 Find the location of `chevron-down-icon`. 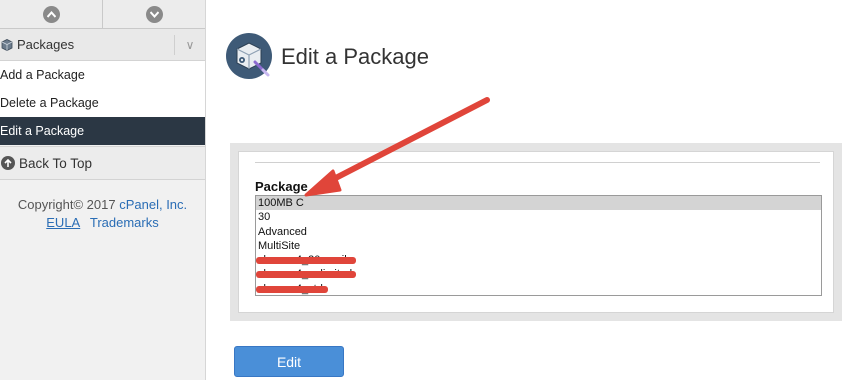

chevron-down-icon is located at coordinates (154, 14).